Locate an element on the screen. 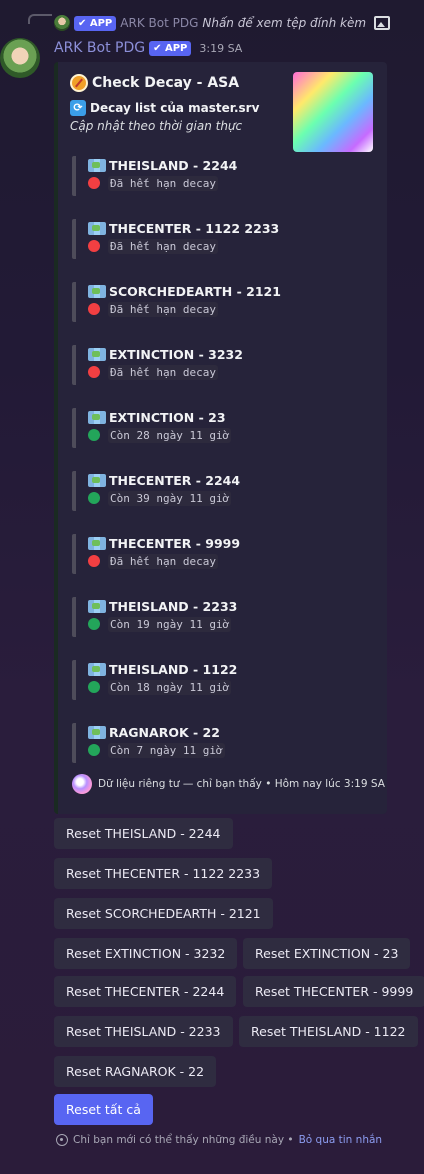  decay-entry: THECENTER - 9999 Đã hết hạn decay is located at coordinates (212, 554).